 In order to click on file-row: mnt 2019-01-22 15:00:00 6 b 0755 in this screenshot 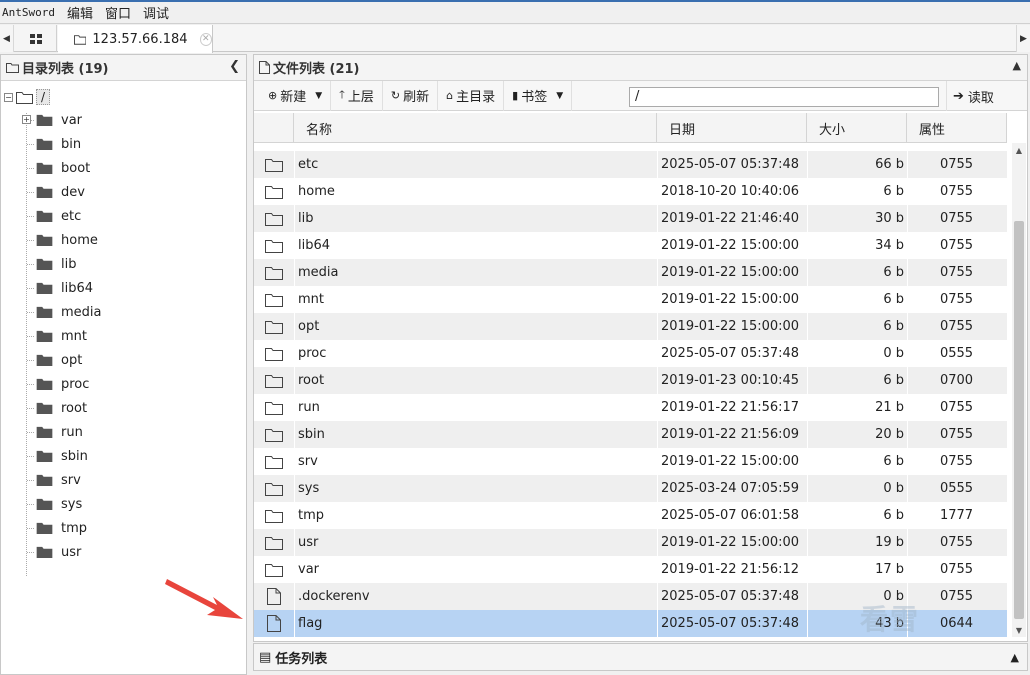, I will do `click(630, 299)`.